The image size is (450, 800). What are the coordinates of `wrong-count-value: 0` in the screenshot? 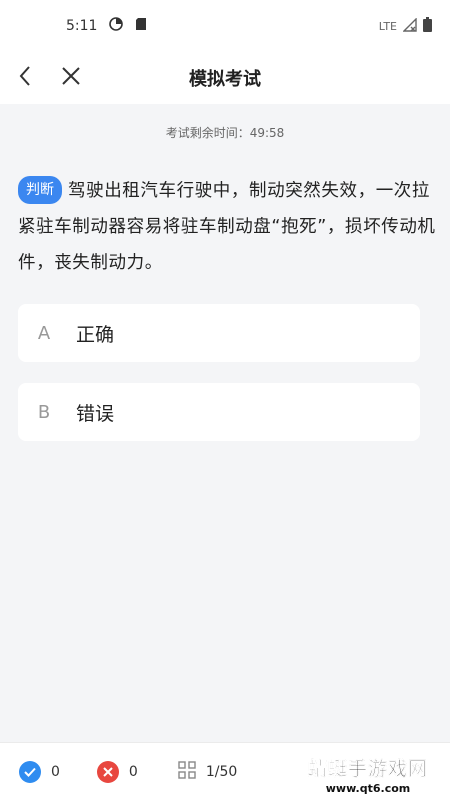 It's located at (133, 771).